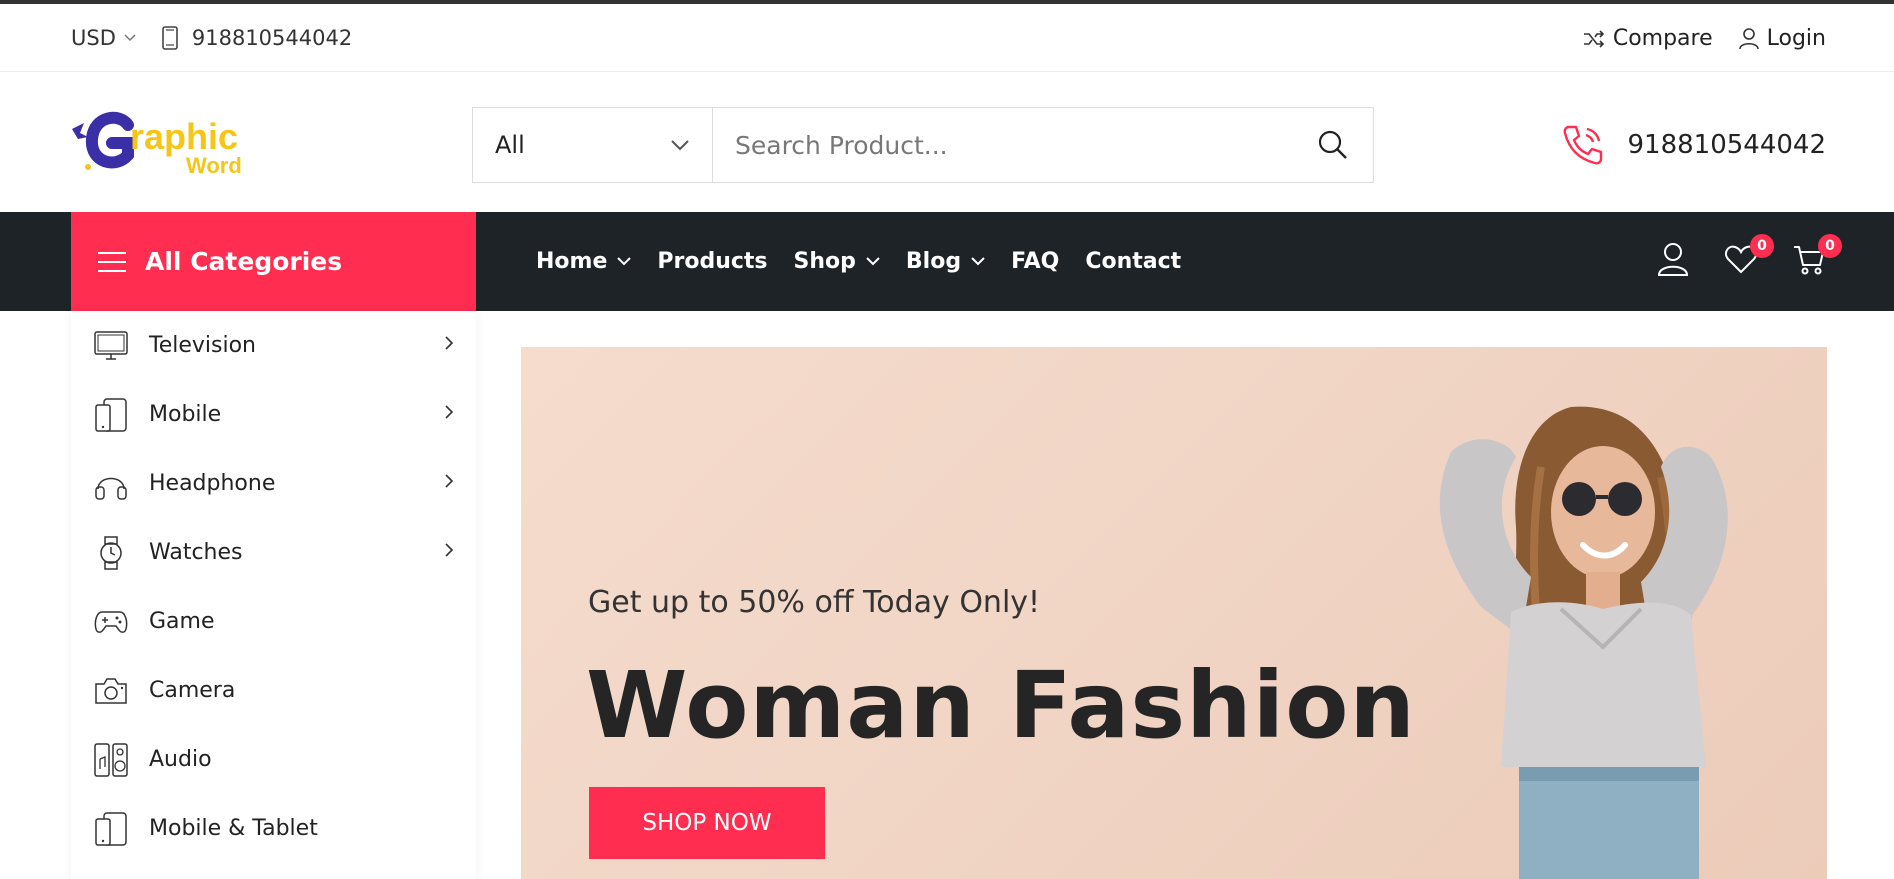  I want to click on search-category-value: All, so click(510, 145).